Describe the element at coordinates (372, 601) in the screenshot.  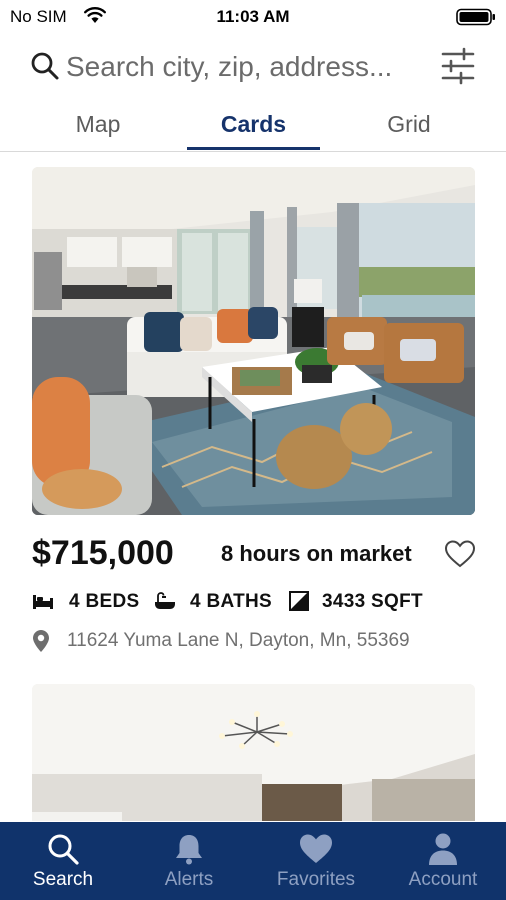
I see `square-footage: 3433 SQFT` at that location.